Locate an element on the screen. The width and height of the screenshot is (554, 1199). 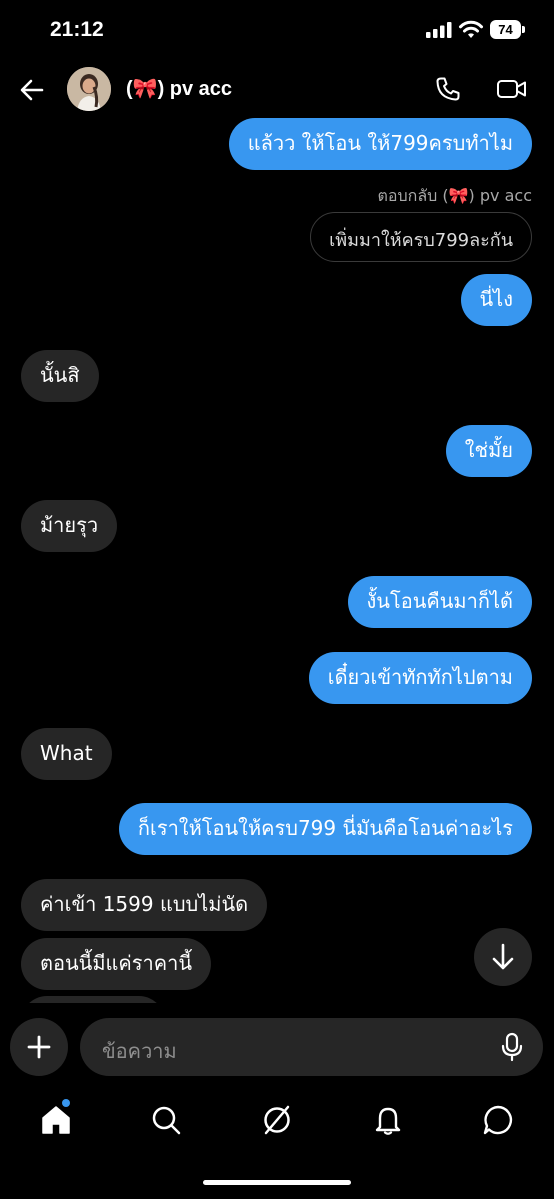
home-icon is located at coordinates (56, 1120).